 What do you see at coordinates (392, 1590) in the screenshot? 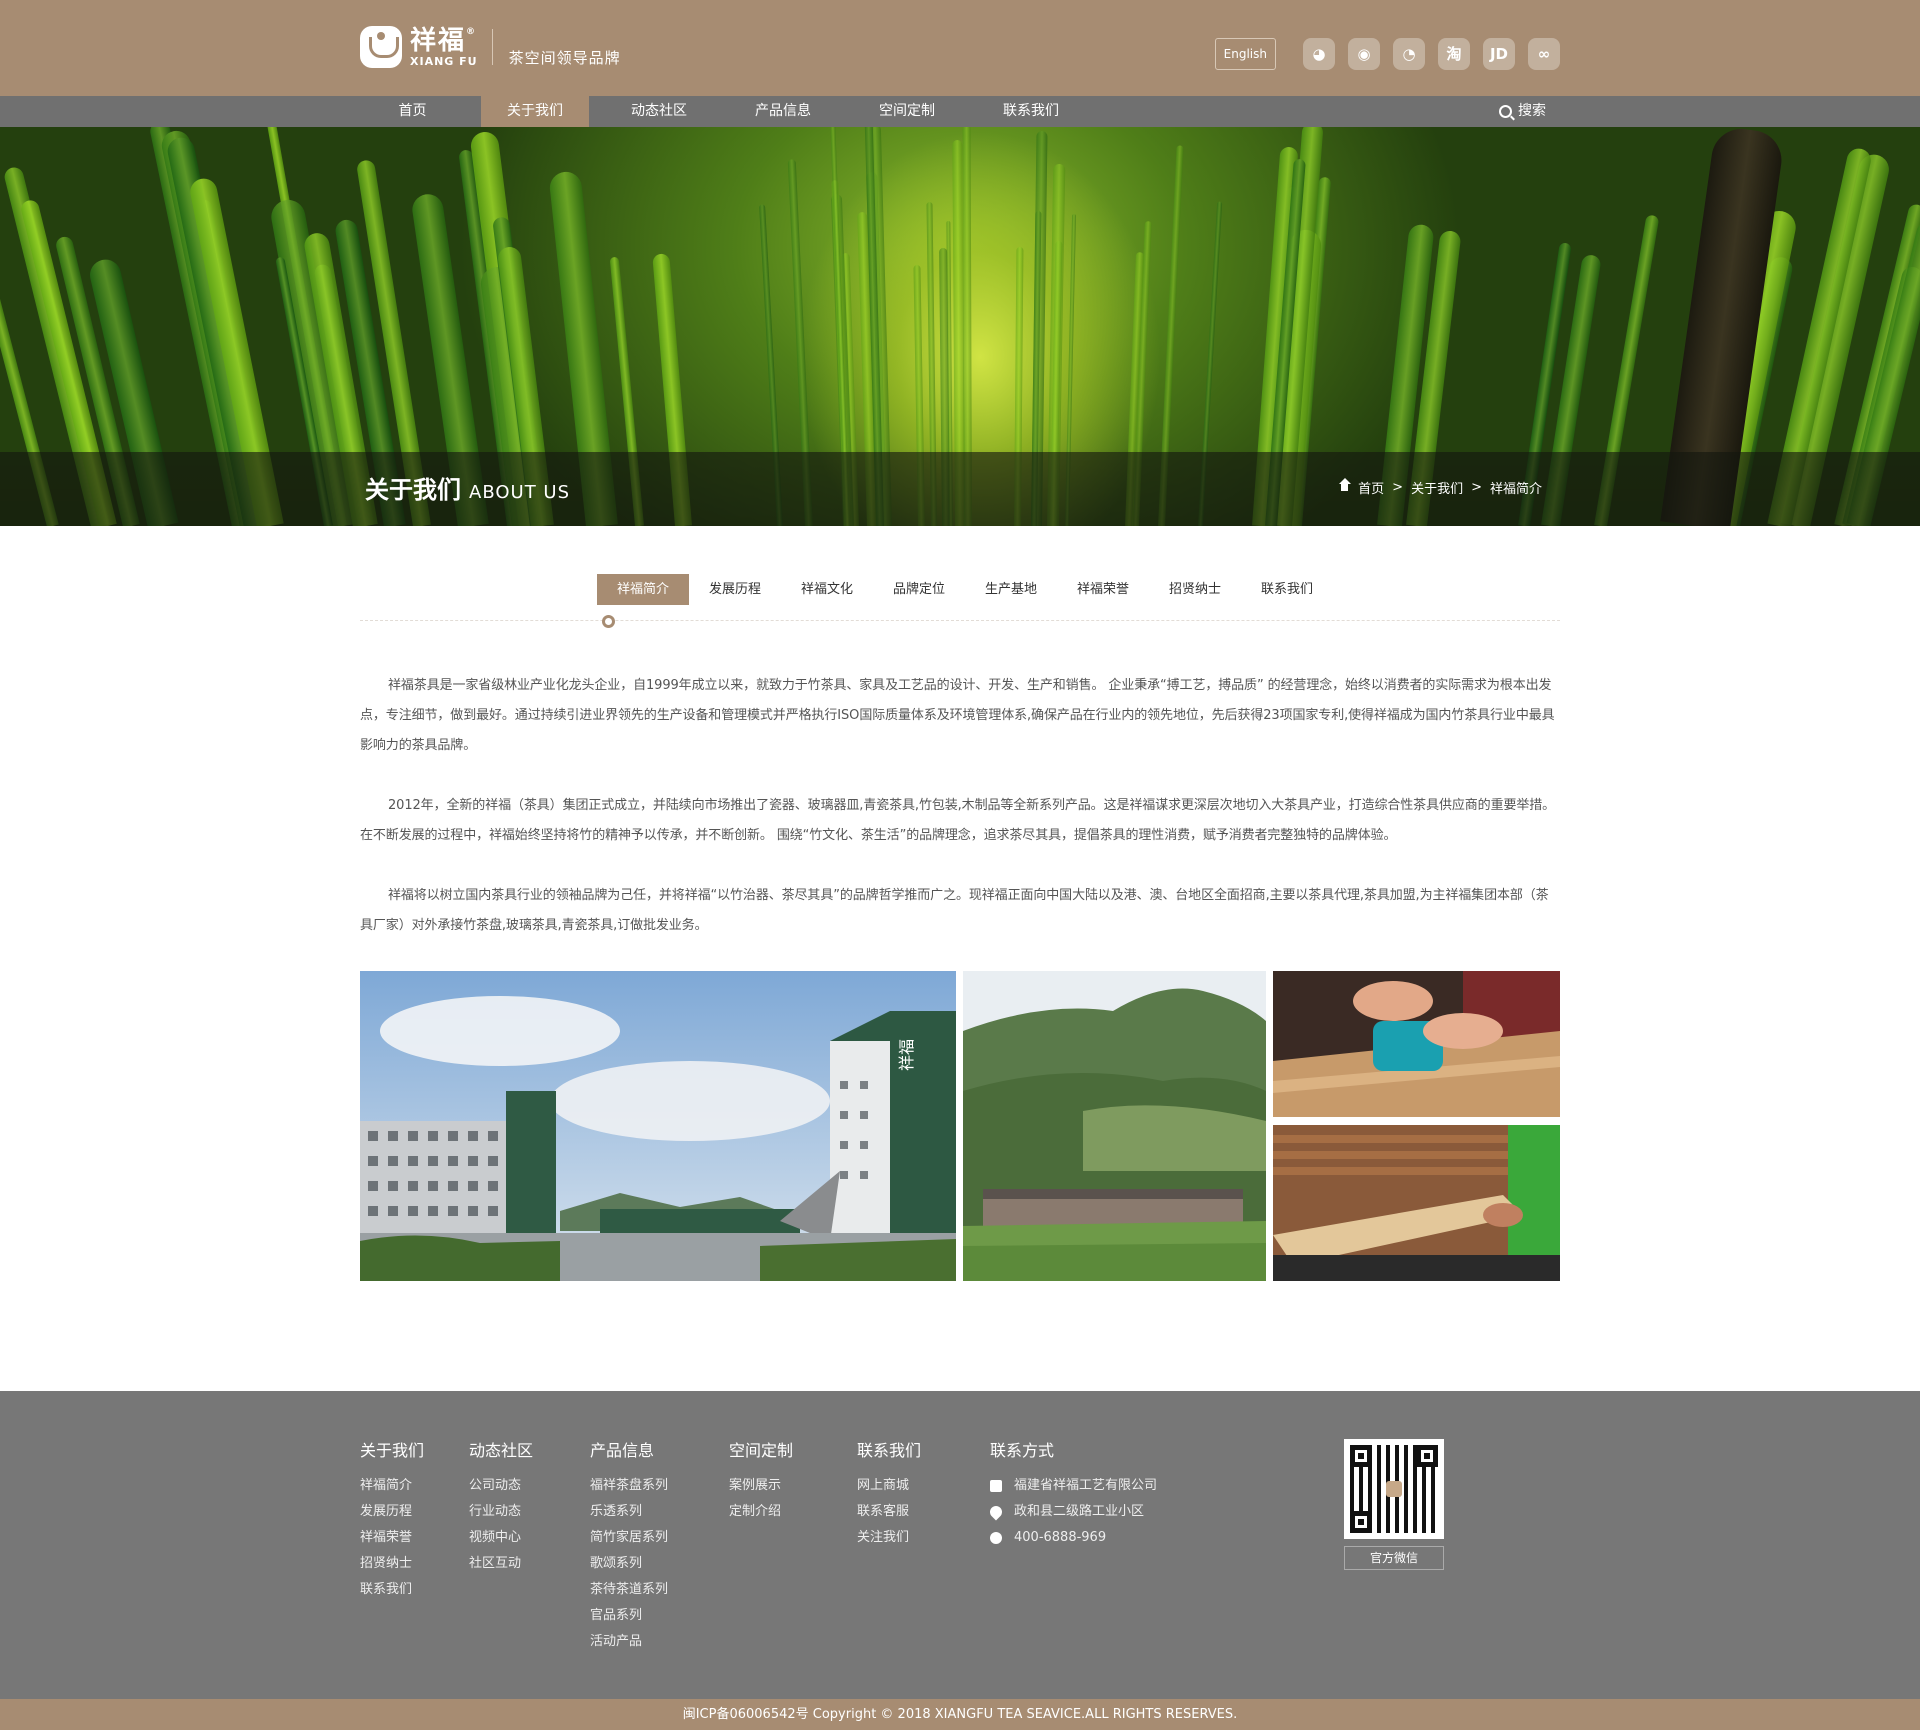
I see `footer-link: 联系我们` at bounding box center [392, 1590].